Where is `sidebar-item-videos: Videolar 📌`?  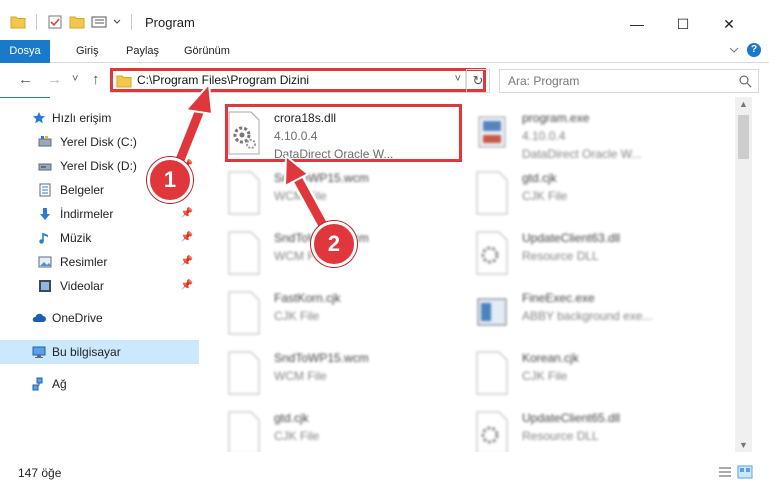 sidebar-item-videos: Videolar 📌 is located at coordinates (99, 286).